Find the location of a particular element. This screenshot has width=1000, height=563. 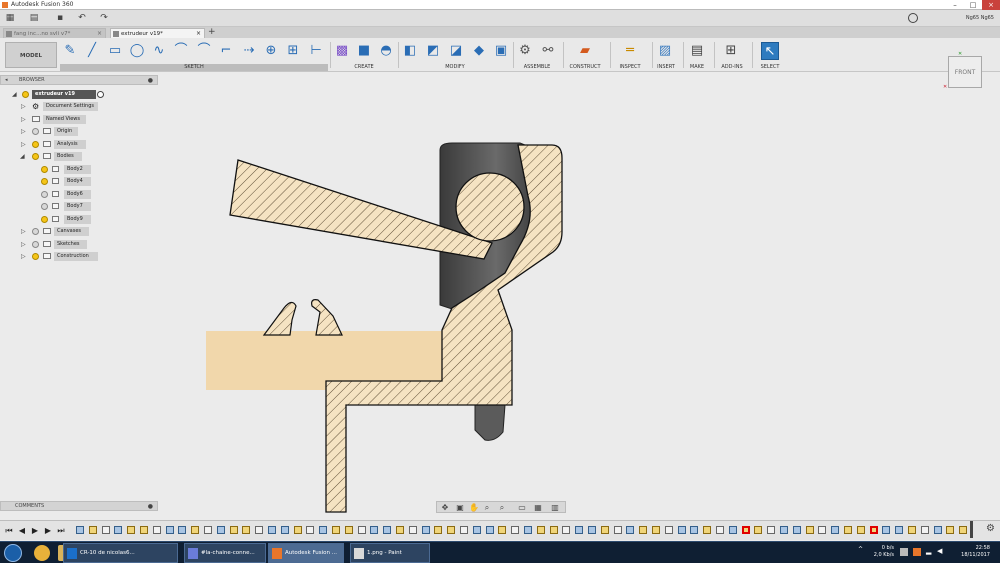

clock: 22:58 18/11/2017 is located at coordinates (970, 552).